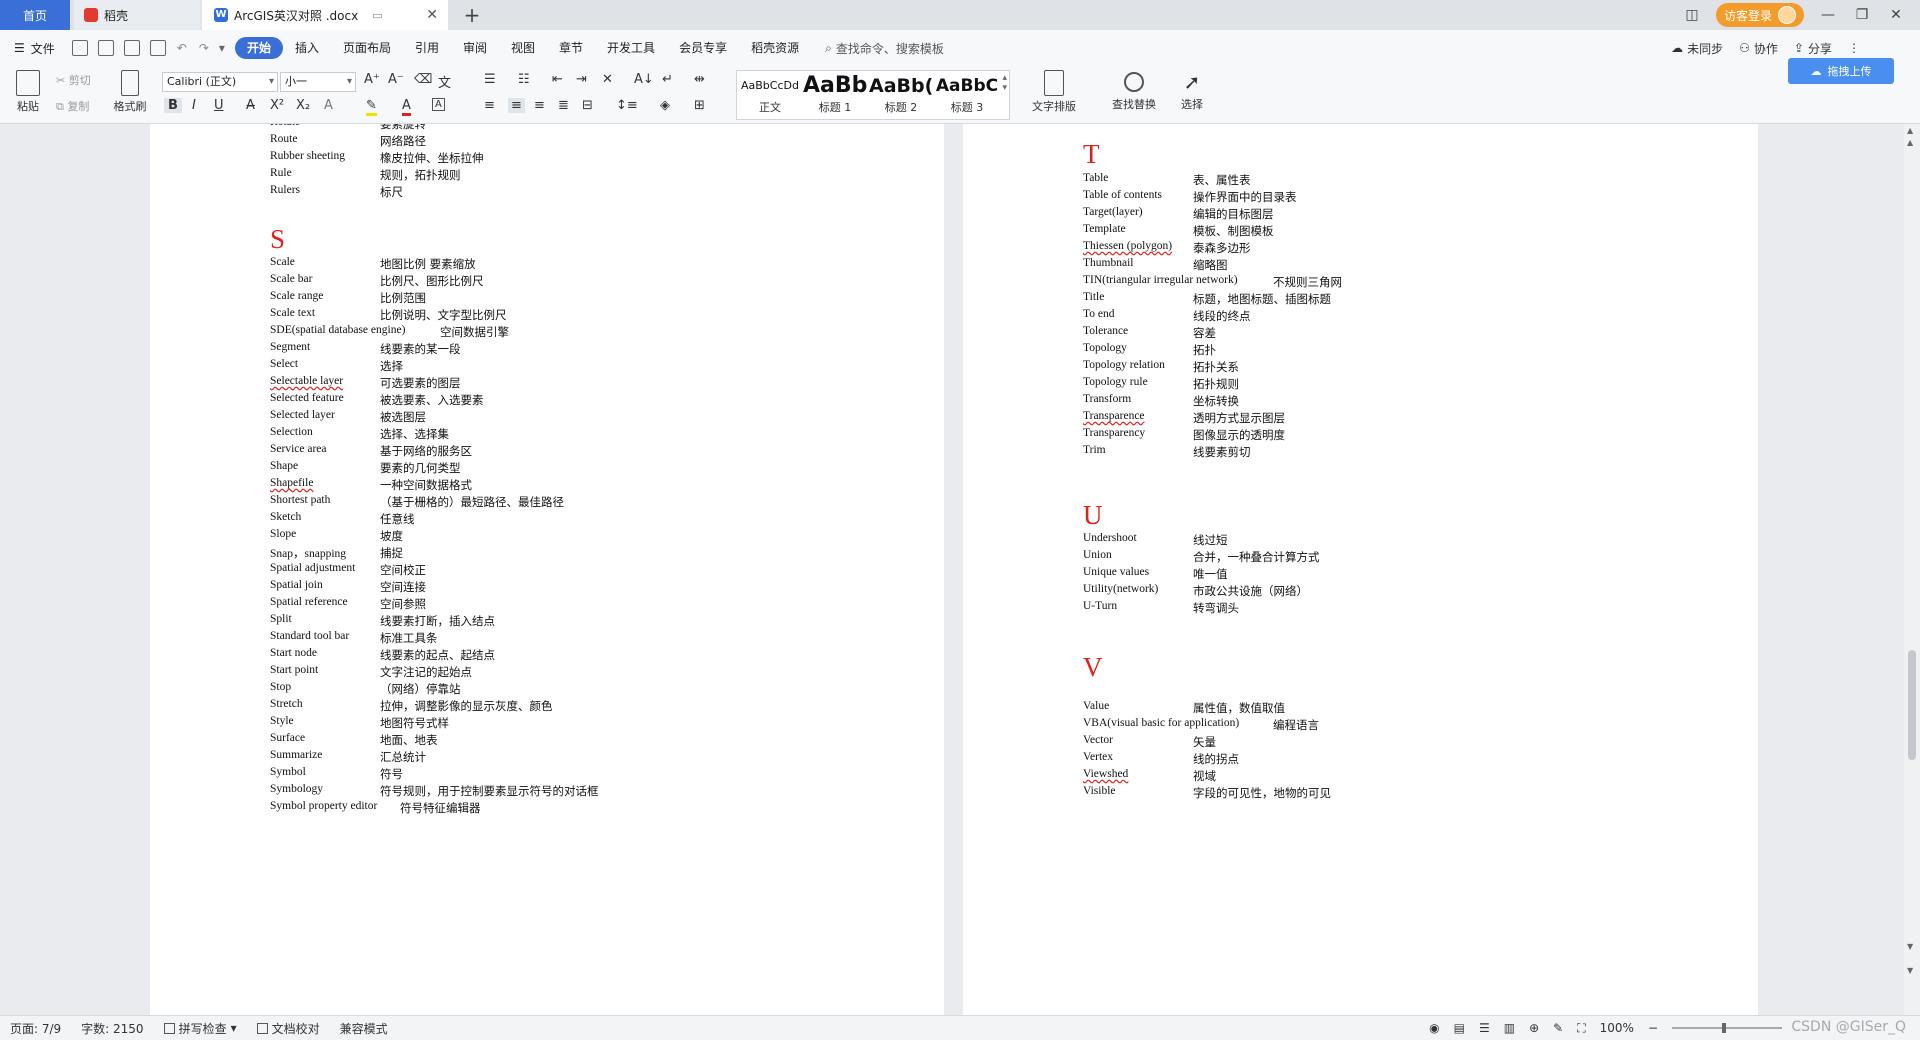 This screenshot has height=1040, width=1920. What do you see at coordinates (472, 15) in the screenshot?
I see `new-tab-button: +` at bounding box center [472, 15].